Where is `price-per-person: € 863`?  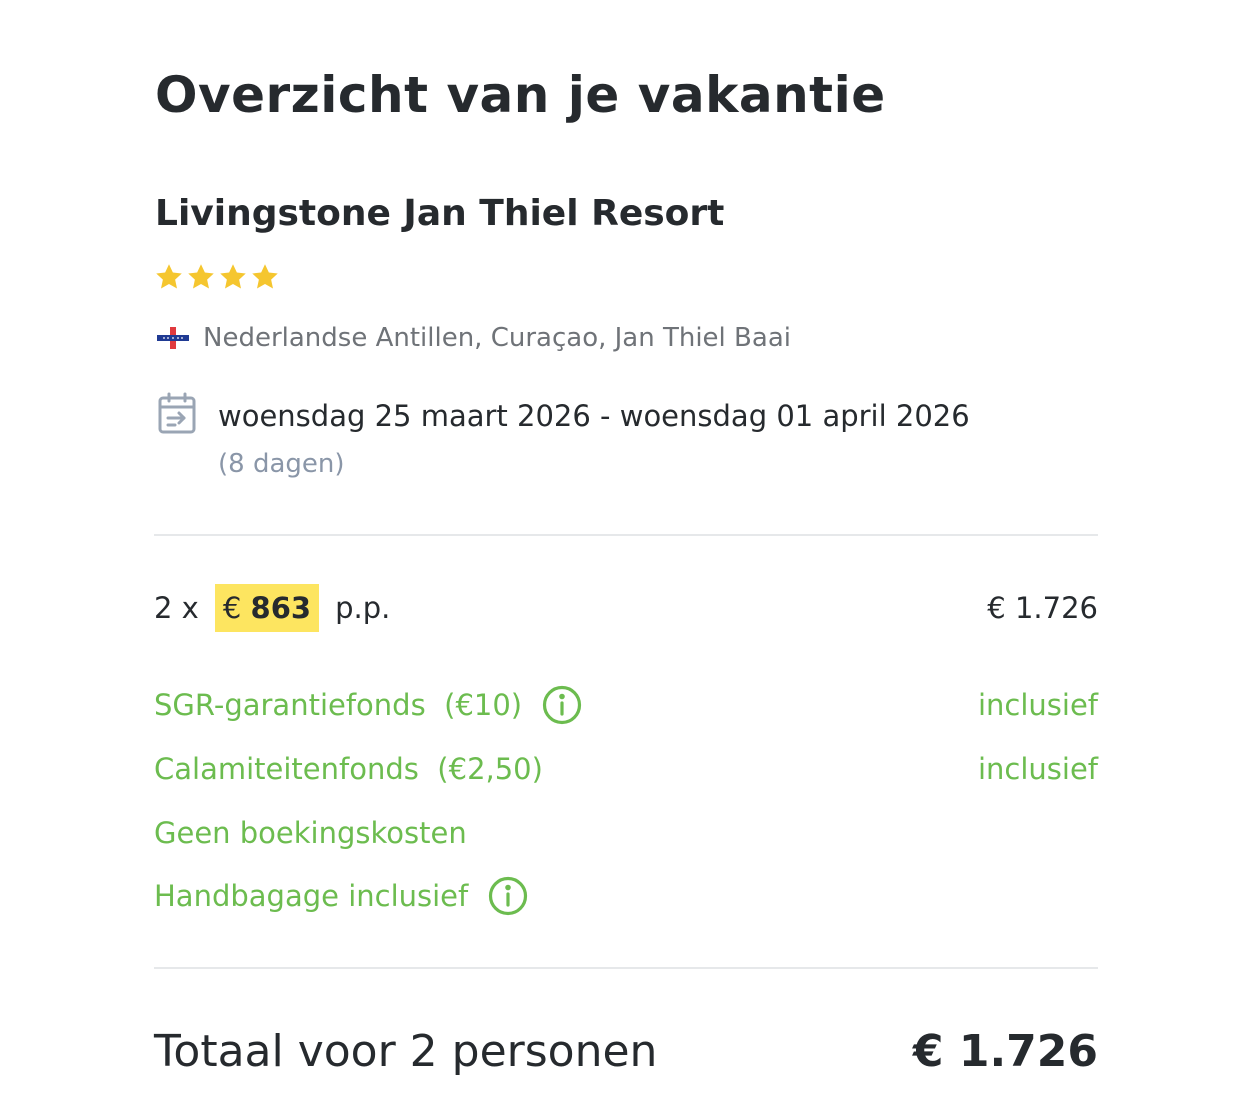
price-per-person: € 863 is located at coordinates (267, 608).